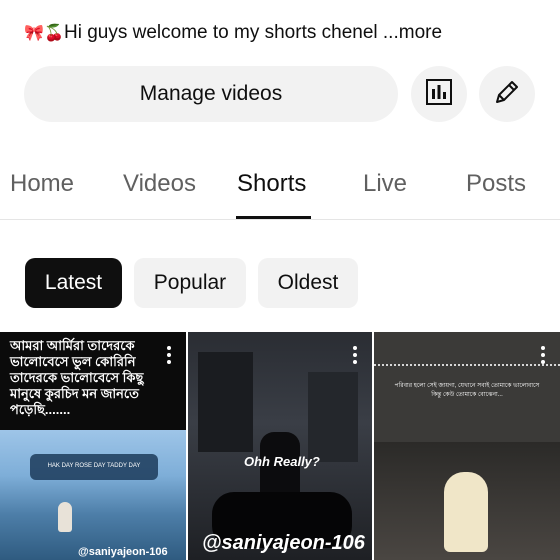  I want to click on tab-shorts: Shorts, so click(271, 184).